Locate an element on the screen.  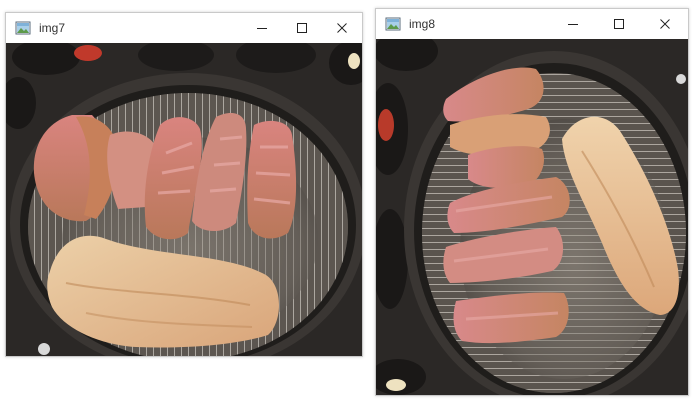
window-title: img7 is located at coordinates (52, 28).